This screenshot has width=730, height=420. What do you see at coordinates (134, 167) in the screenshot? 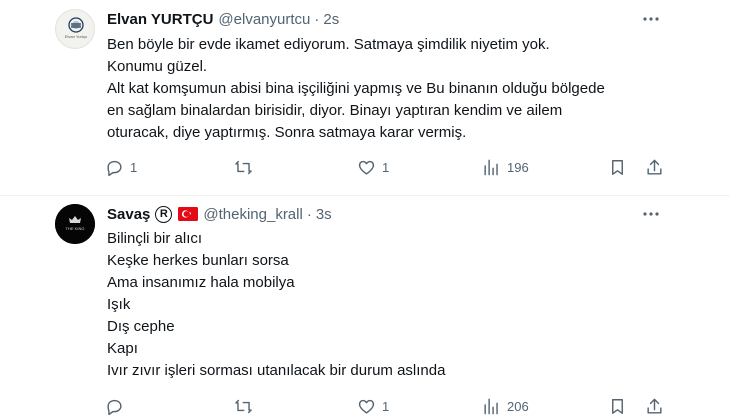
I see `reply-count: 1` at bounding box center [134, 167].